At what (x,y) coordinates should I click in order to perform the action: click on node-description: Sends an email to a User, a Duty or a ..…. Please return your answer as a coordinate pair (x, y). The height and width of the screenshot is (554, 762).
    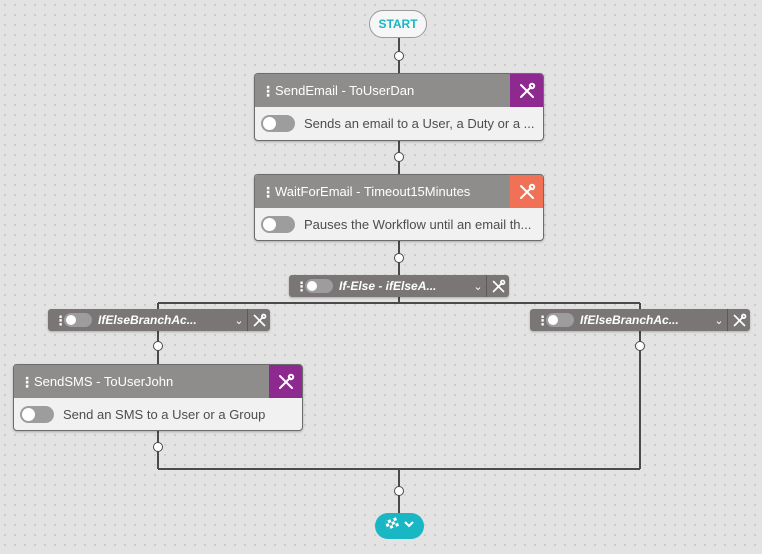
    Looking at the image, I should click on (419, 123).